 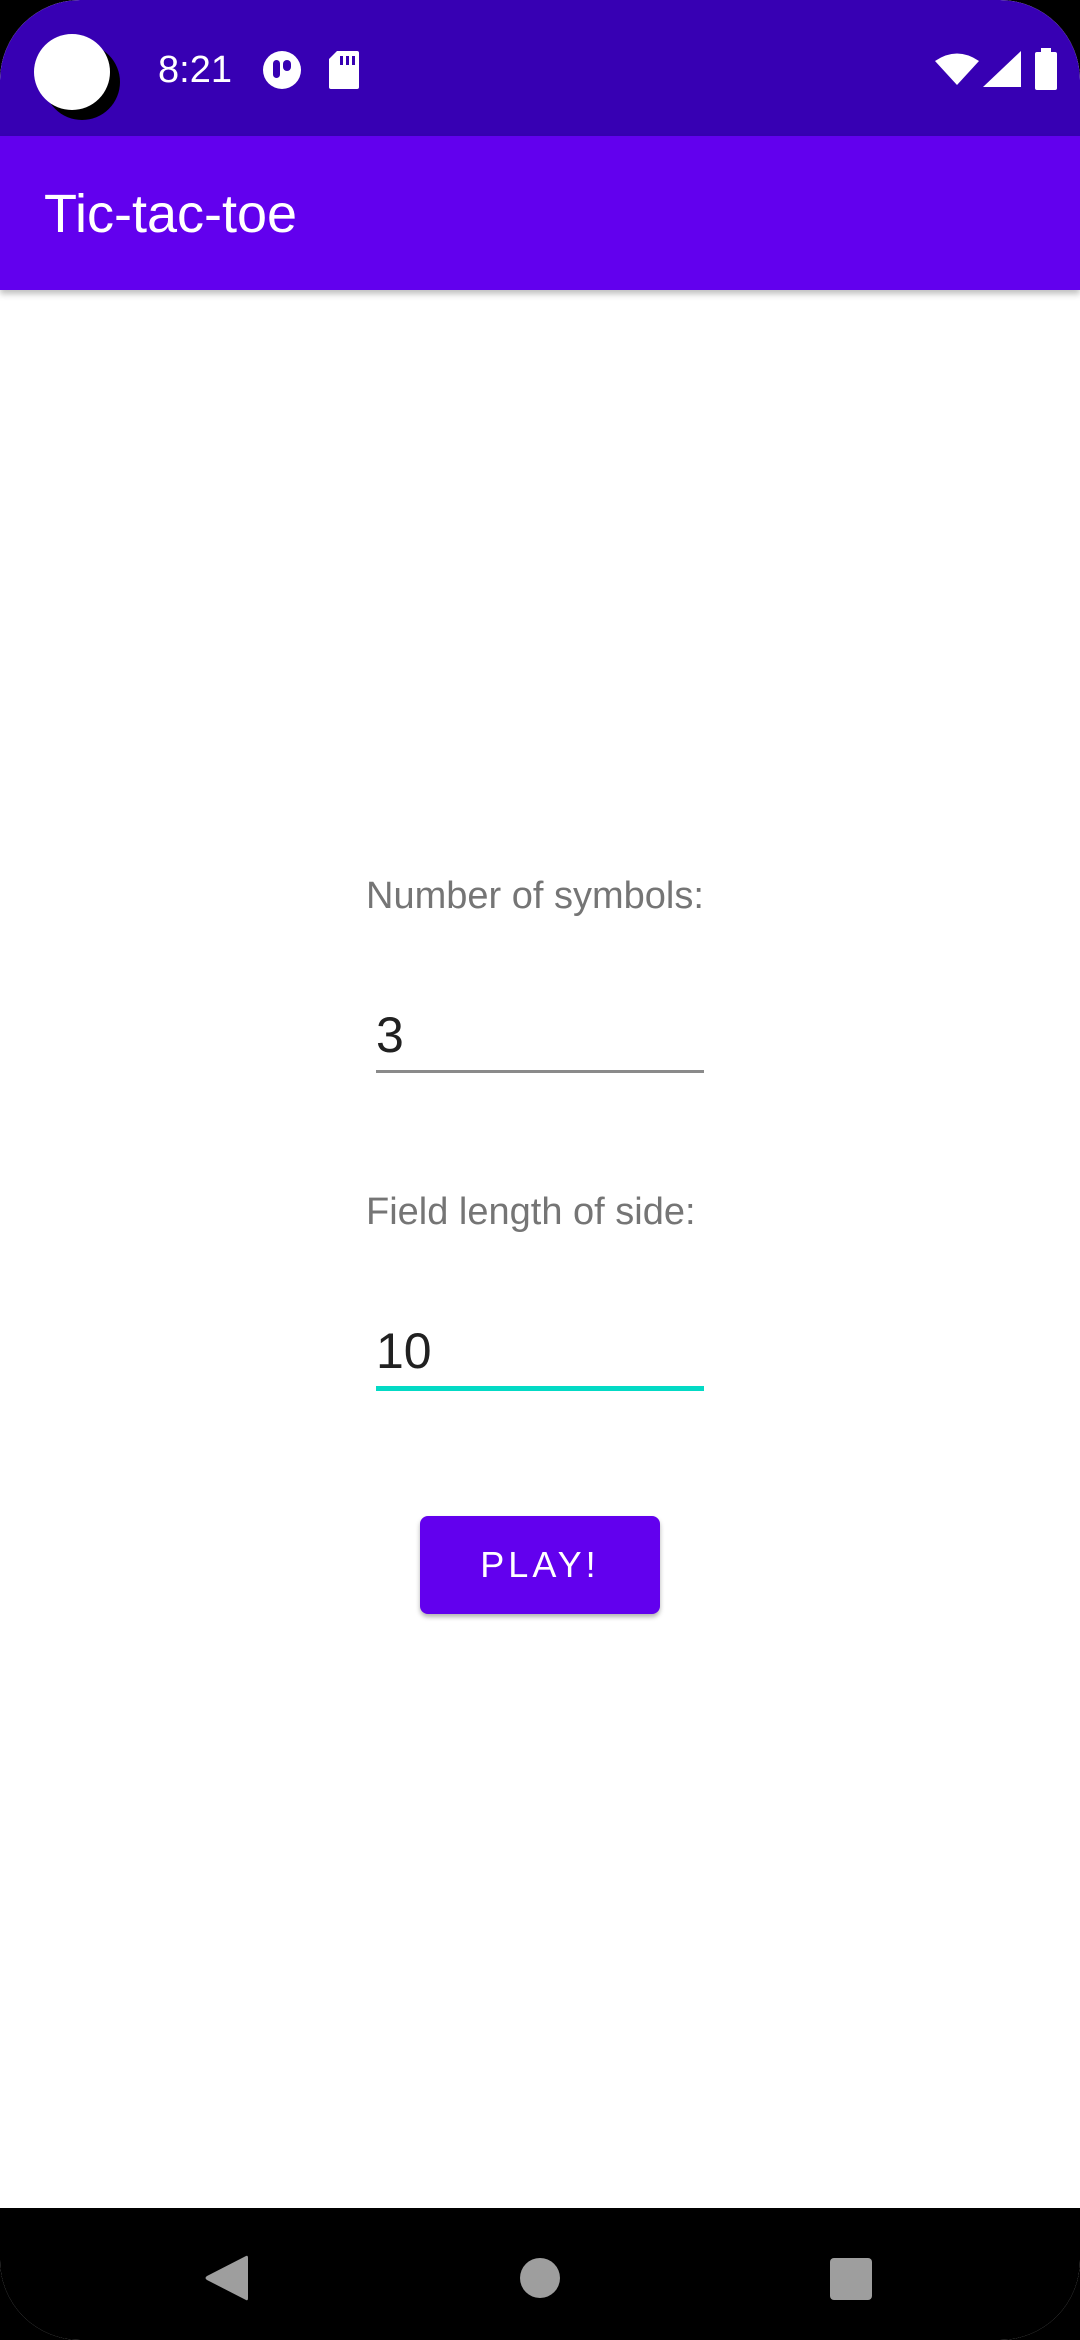 I want to click on symbols-label: Number of symbols:, so click(x=535, y=896).